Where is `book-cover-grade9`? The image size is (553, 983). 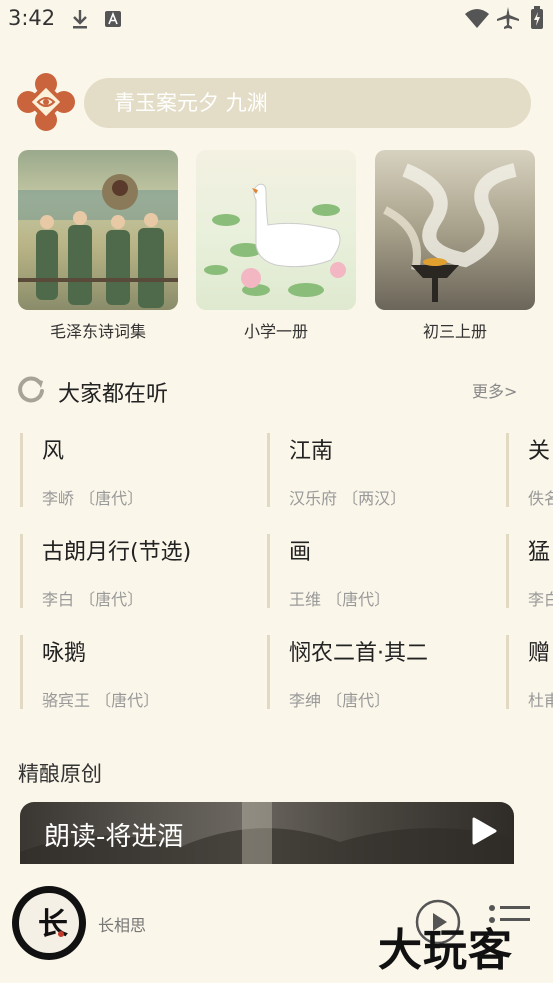
book-cover-grade9 is located at coordinates (455, 230).